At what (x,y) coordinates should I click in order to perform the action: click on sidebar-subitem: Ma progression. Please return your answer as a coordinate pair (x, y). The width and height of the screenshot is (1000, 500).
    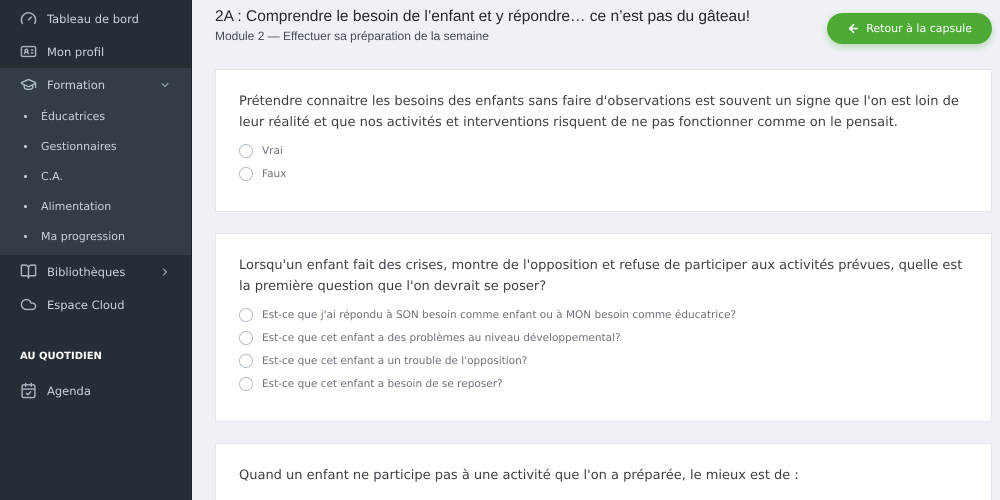
    Looking at the image, I should click on (95, 236).